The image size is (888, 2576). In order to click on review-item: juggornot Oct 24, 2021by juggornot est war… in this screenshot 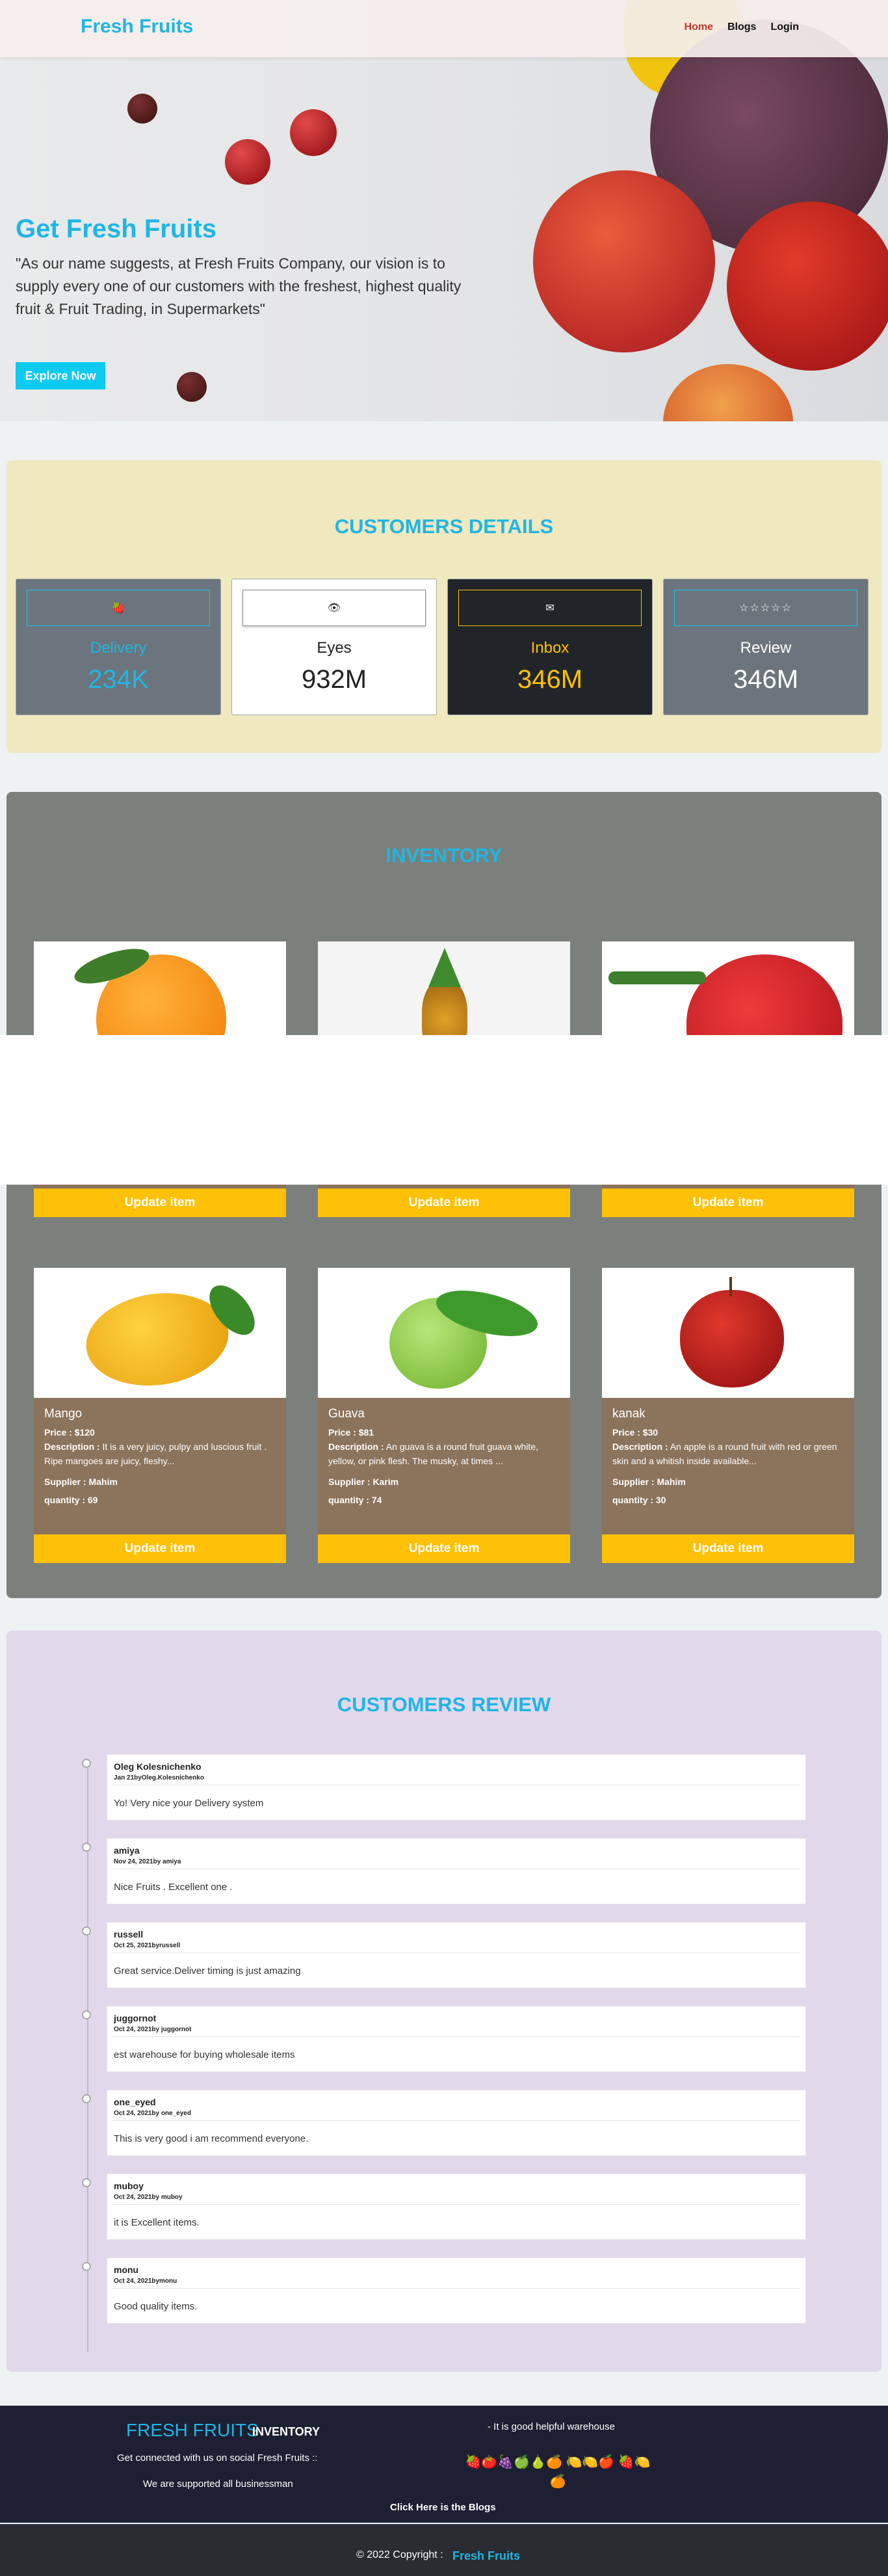, I will do `click(444, 2039)`.